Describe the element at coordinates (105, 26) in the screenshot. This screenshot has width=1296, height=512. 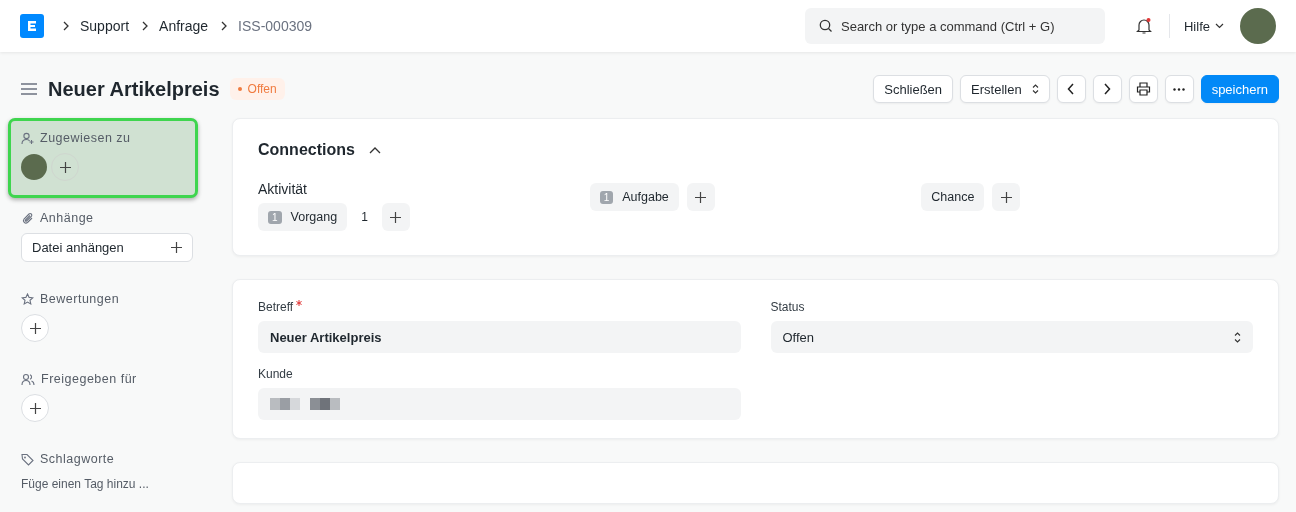
I see `breadcrumb-link: Support` at that location.